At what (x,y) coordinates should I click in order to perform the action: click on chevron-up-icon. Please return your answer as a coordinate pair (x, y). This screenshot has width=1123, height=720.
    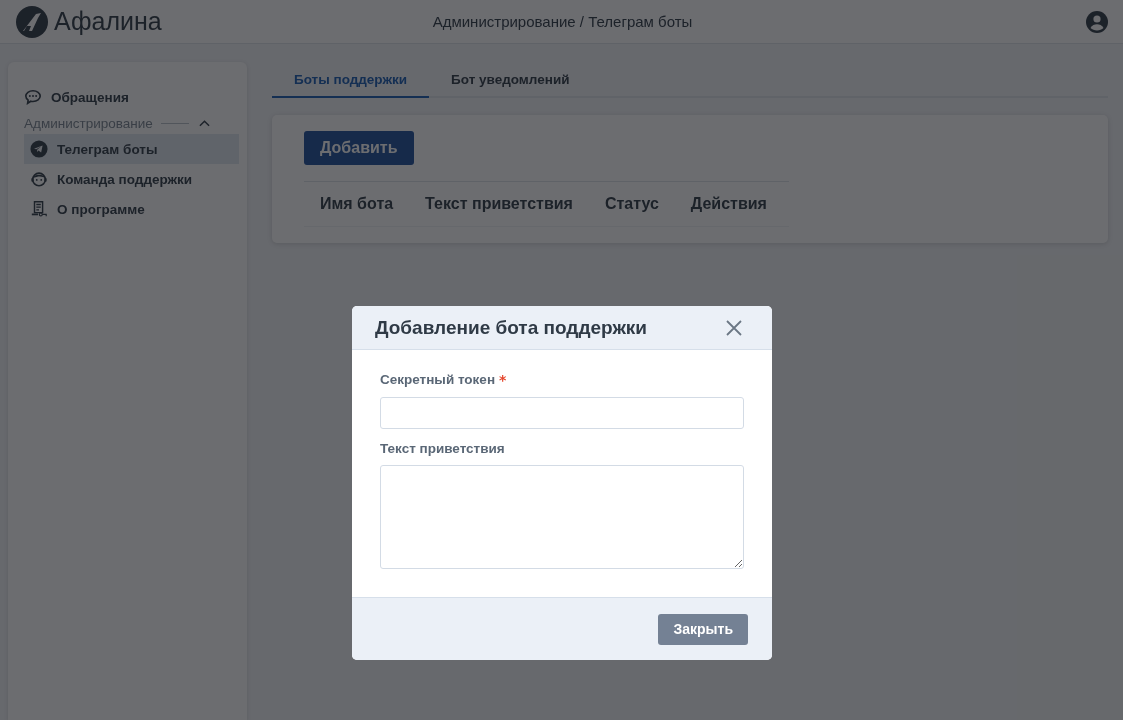
    Looking at the image, I should click on (204, 123).